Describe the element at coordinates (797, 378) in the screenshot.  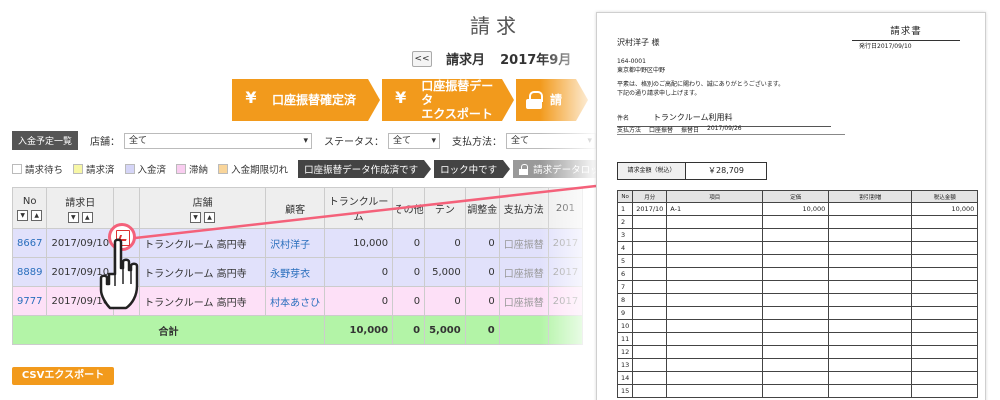
I see `invoice-row: 14` at that location.